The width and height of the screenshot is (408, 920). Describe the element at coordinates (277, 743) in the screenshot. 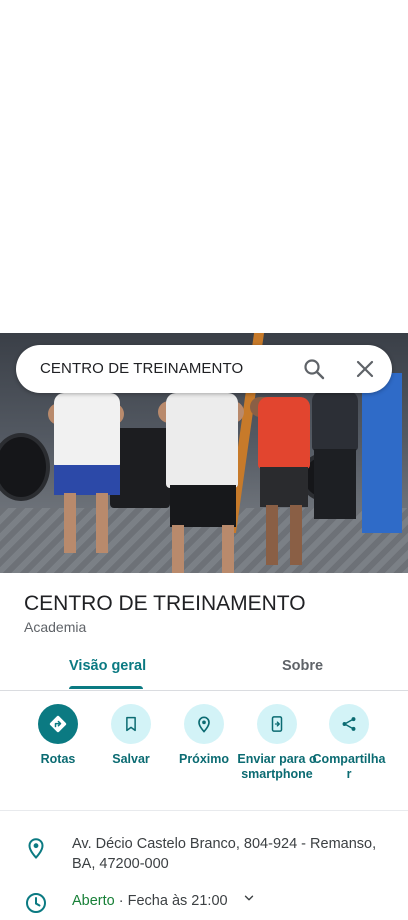

I see `send-to-phone-button: Enviar para o smartphone` at that location.